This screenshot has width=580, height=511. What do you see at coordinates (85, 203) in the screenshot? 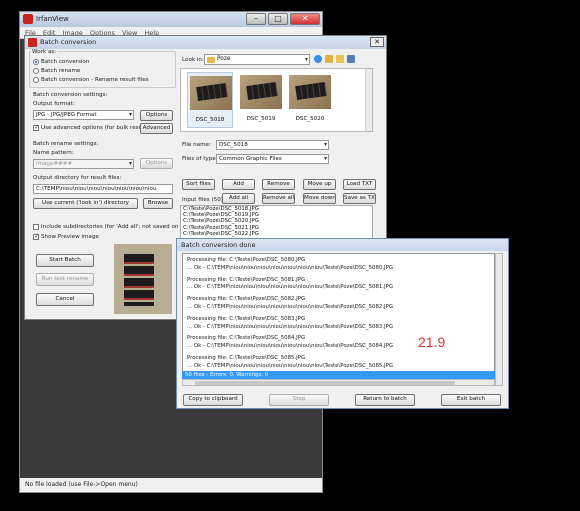
I see `use-current-directory-button: Use current ('look in') directory` at bounding box center [85, 203].